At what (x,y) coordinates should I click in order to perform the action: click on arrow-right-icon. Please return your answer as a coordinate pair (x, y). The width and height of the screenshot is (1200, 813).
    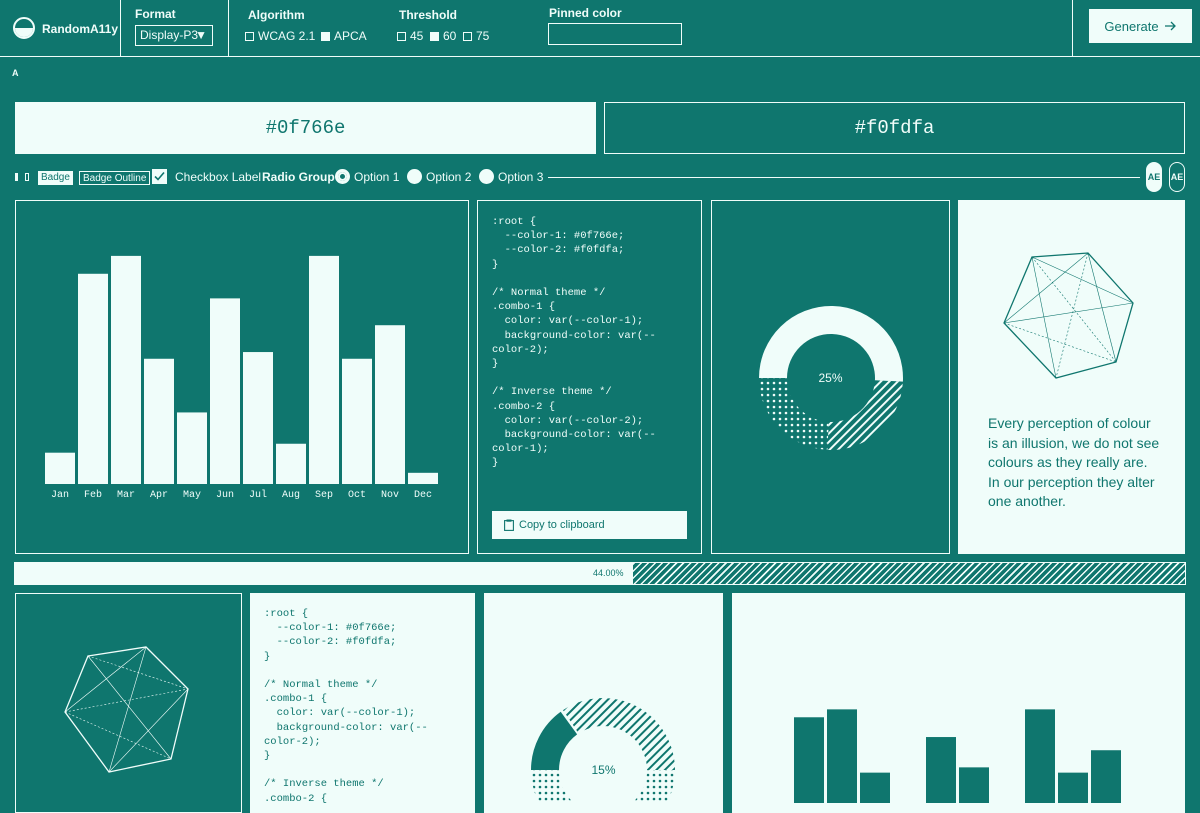
    Looking at the image, I should click on (1170, 26).